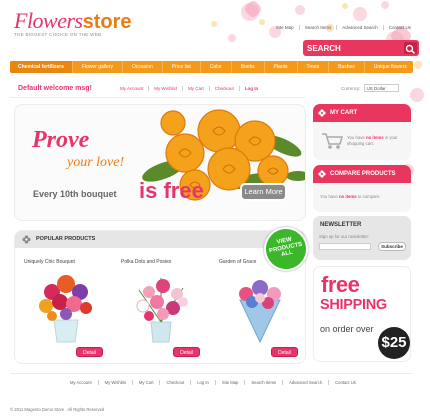 This screenshot has height=419, width=430. I want to click on search-bar: SEARCH, so click(361, 48).